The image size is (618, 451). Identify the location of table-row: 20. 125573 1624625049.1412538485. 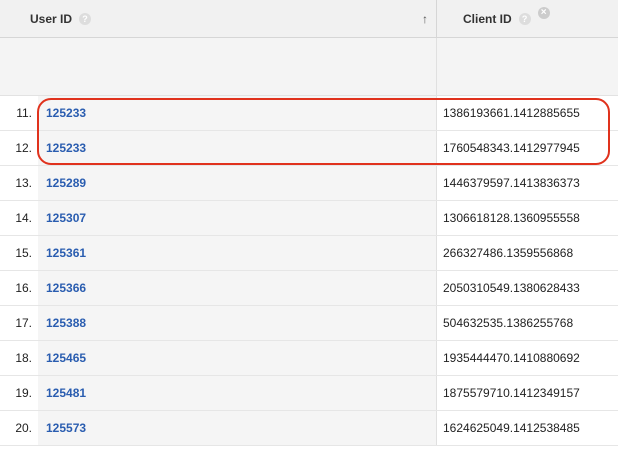
(309, 428).